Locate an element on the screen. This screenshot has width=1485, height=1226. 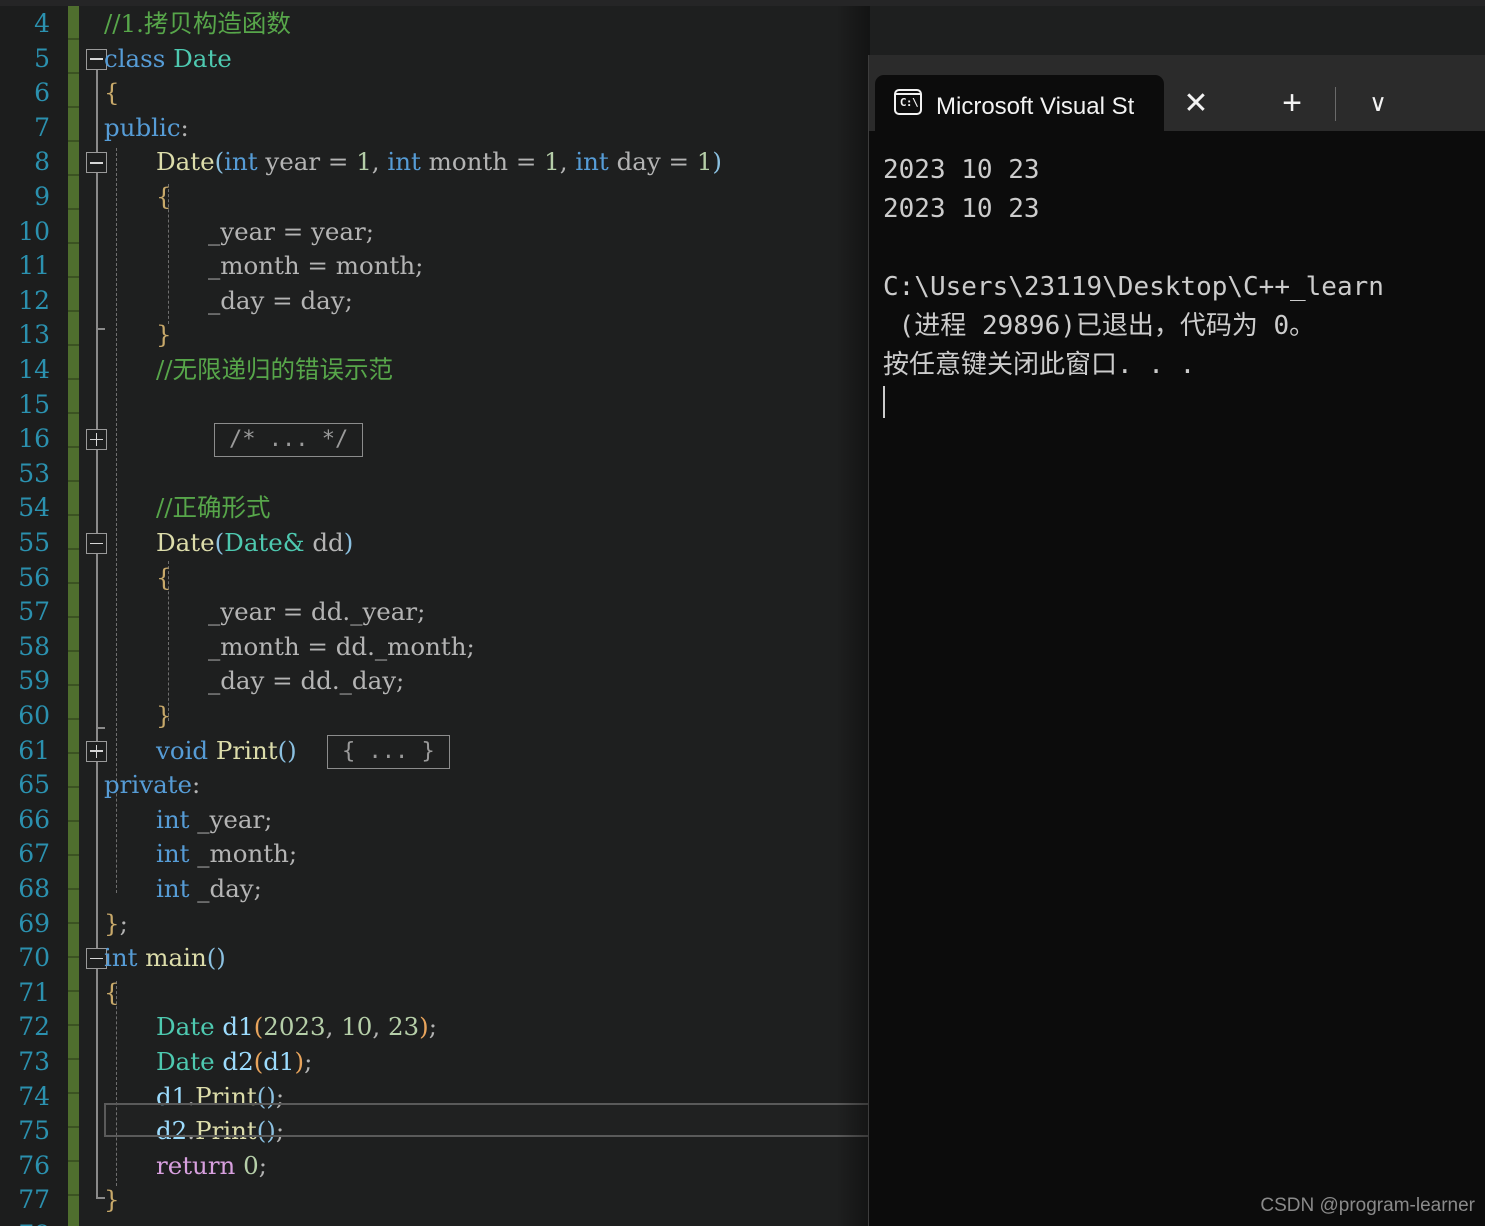
code-token: . is located at coordinates (191, 1131).